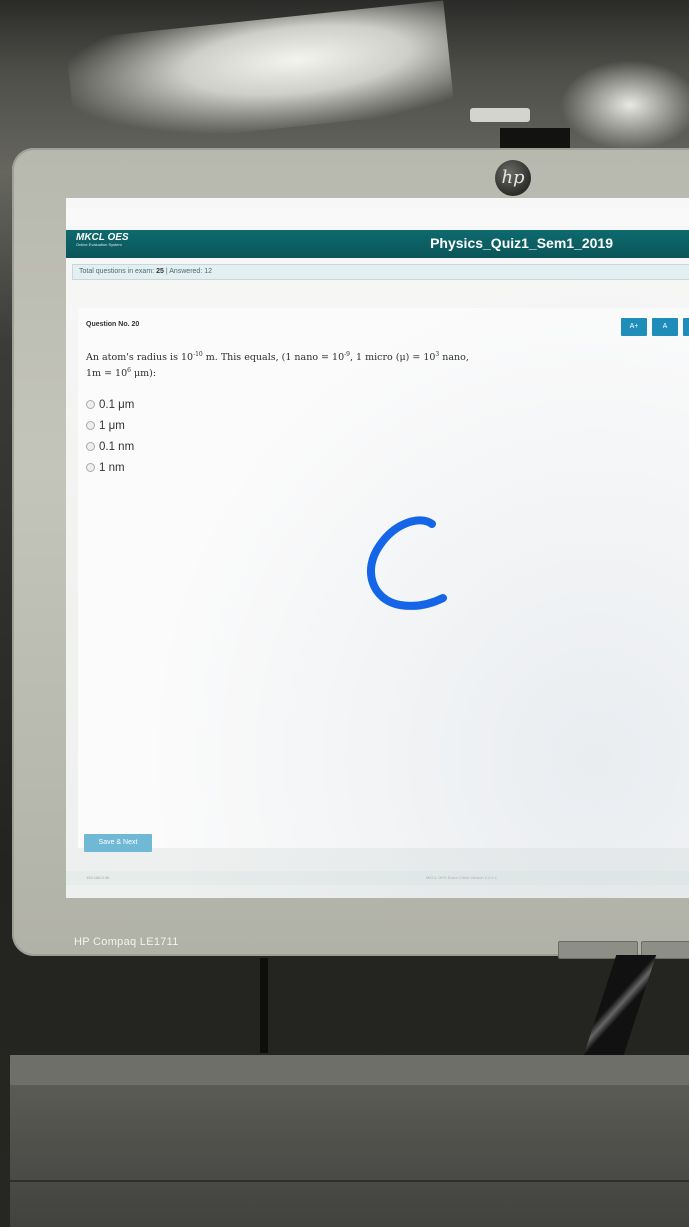 Image resolution: width=689 pixels, height=1227 pixels. What do you see at coordinates (349, 1070) in the screenshot?
I see `desk-edge` at bounding box center [349, 1070].